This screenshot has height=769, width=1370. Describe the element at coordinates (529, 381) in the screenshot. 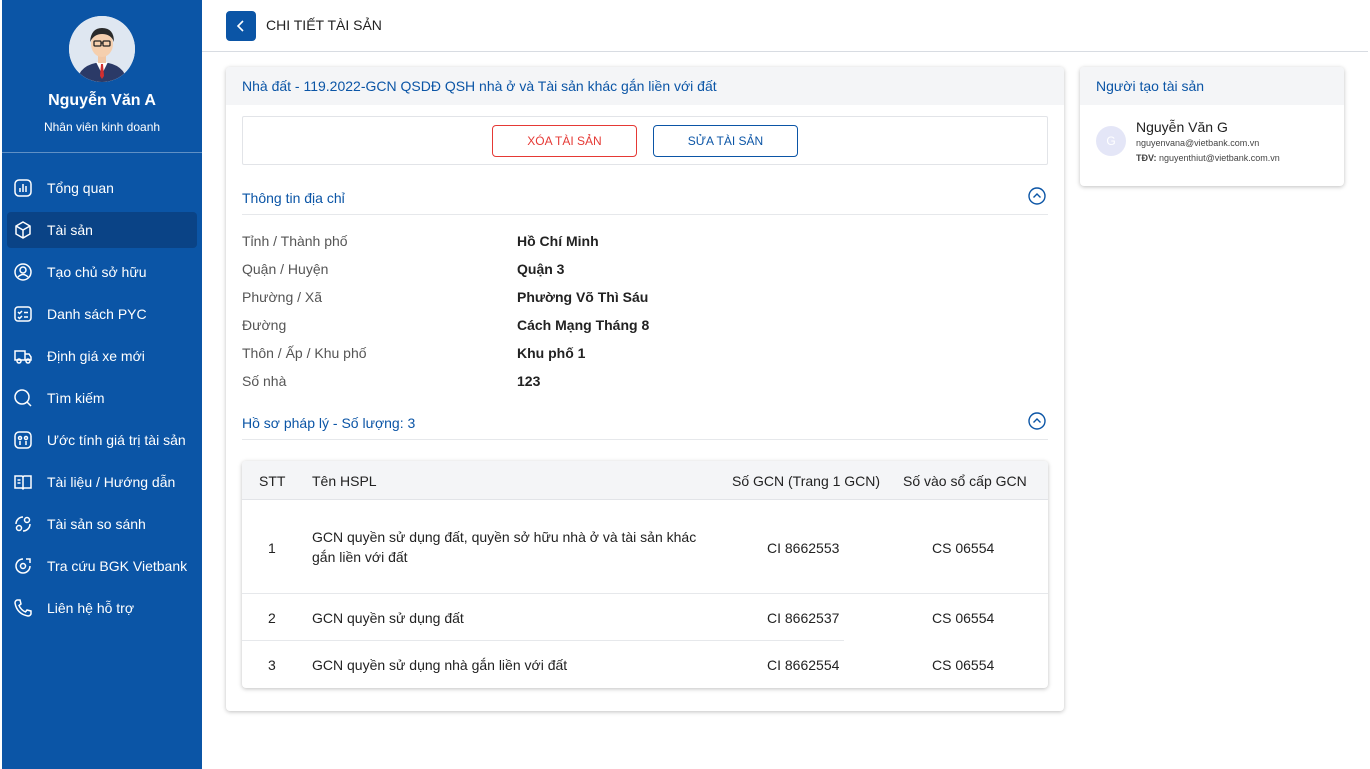

I see `address-value: 123` at that location.